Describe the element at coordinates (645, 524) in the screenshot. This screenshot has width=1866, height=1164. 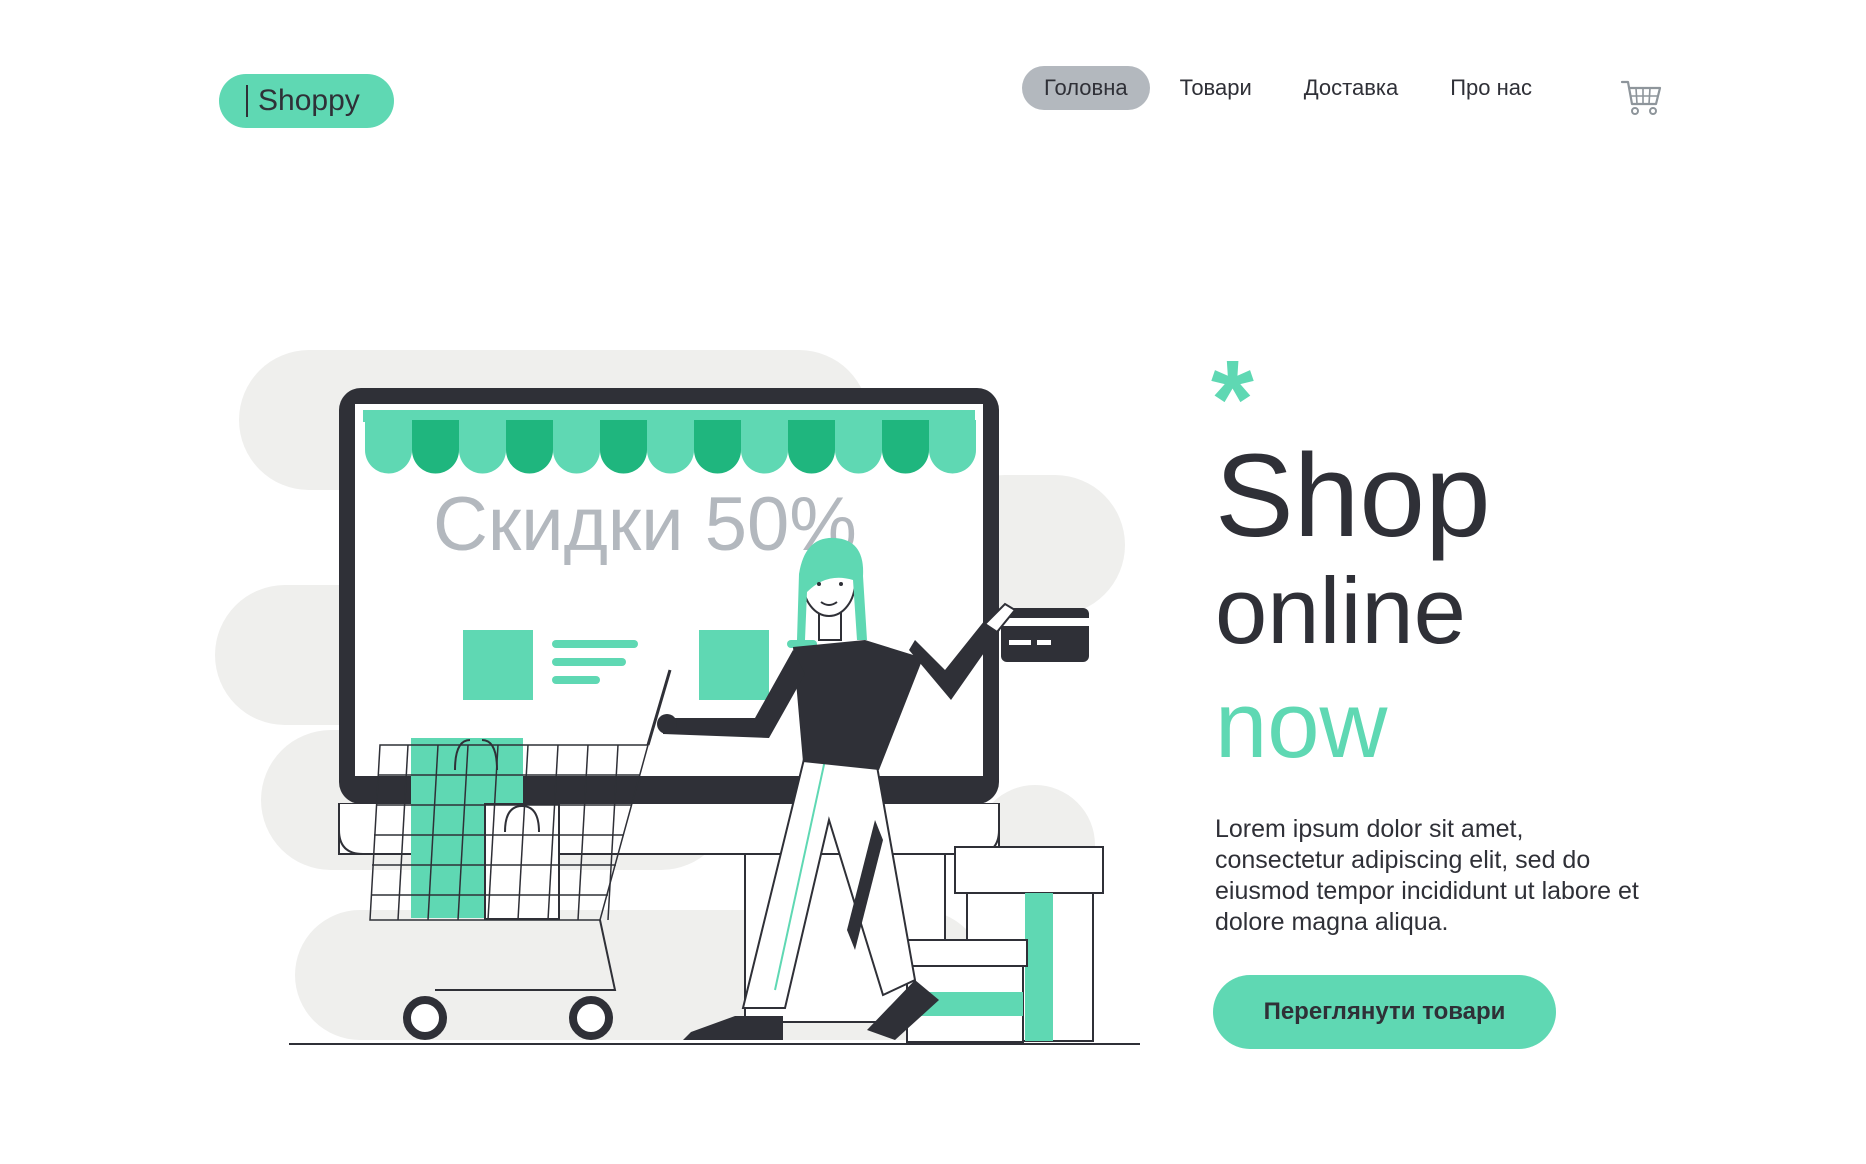
I see `sale-text: Скидки 50%` at that location.